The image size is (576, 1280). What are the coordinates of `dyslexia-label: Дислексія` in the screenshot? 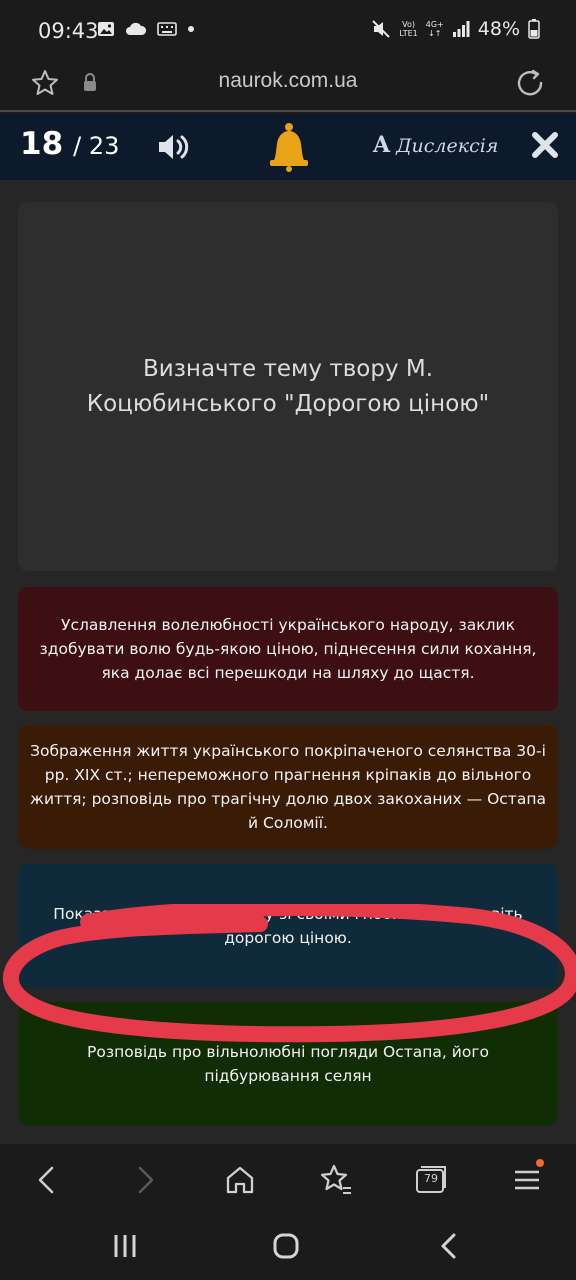 It's located at (447, 146).